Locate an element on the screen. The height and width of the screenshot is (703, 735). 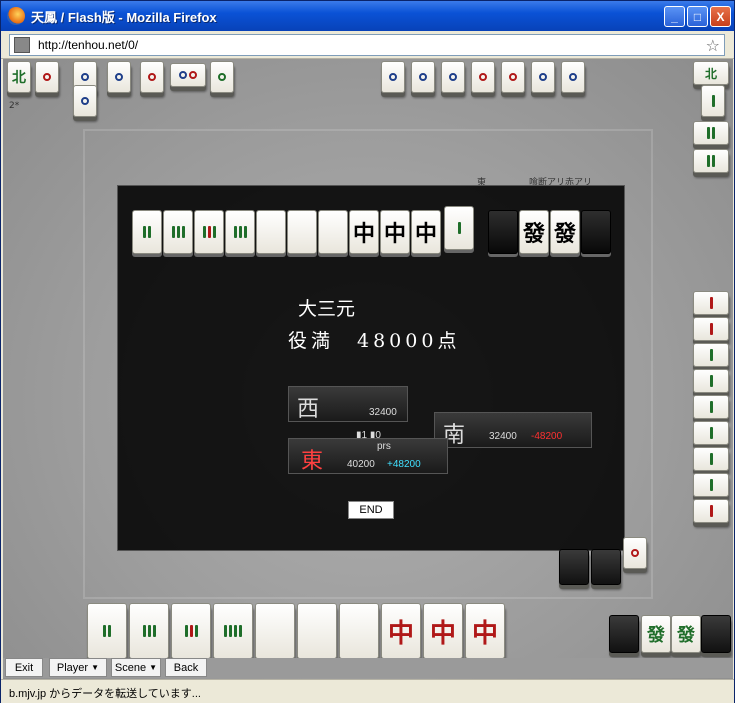
title-bar: 天鳳 / Flash版 - Mozilla Firefox _ □ X is located at coordinates (367, 16).